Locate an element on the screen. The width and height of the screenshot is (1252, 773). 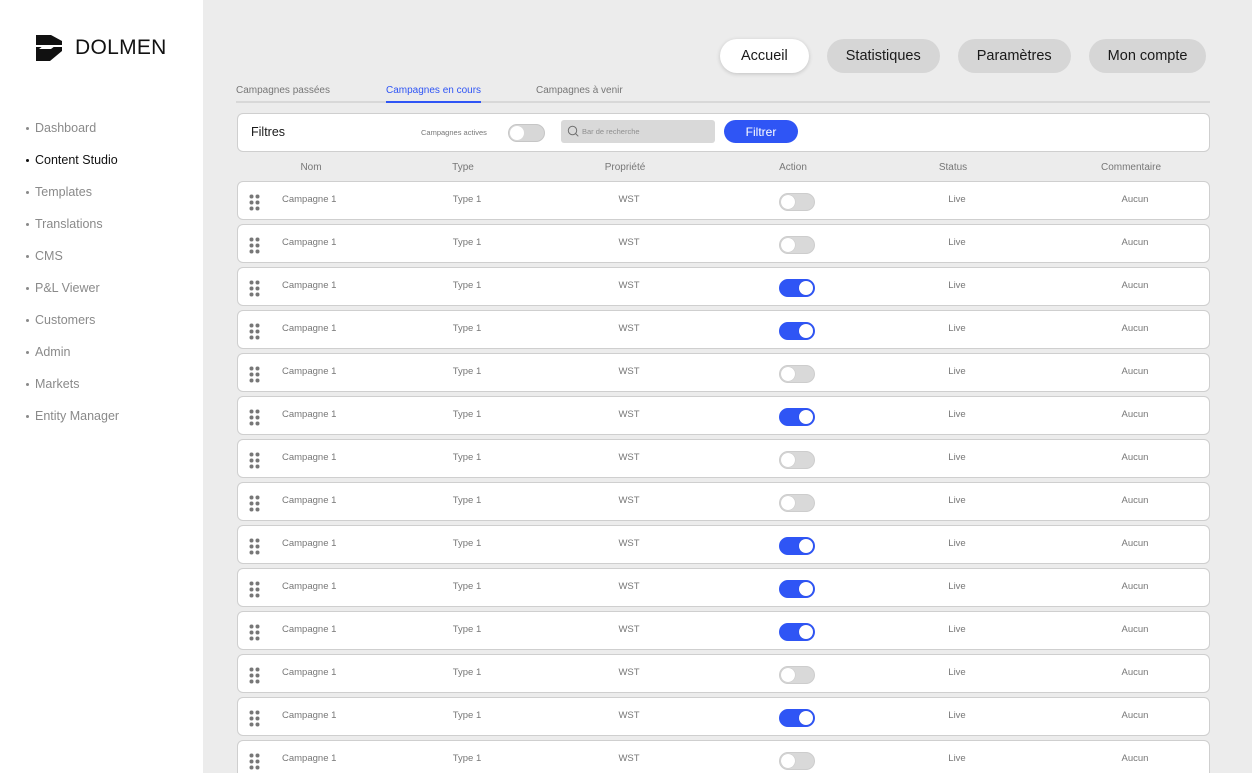
accueil-button: Accueil is located at coordinates (764, 56).